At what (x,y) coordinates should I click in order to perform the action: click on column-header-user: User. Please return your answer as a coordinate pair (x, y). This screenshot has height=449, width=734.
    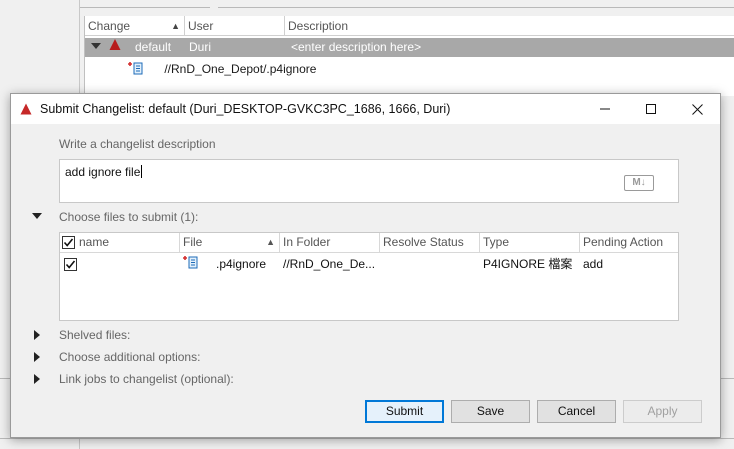
    Looking at the image, I should click on (235, 26).